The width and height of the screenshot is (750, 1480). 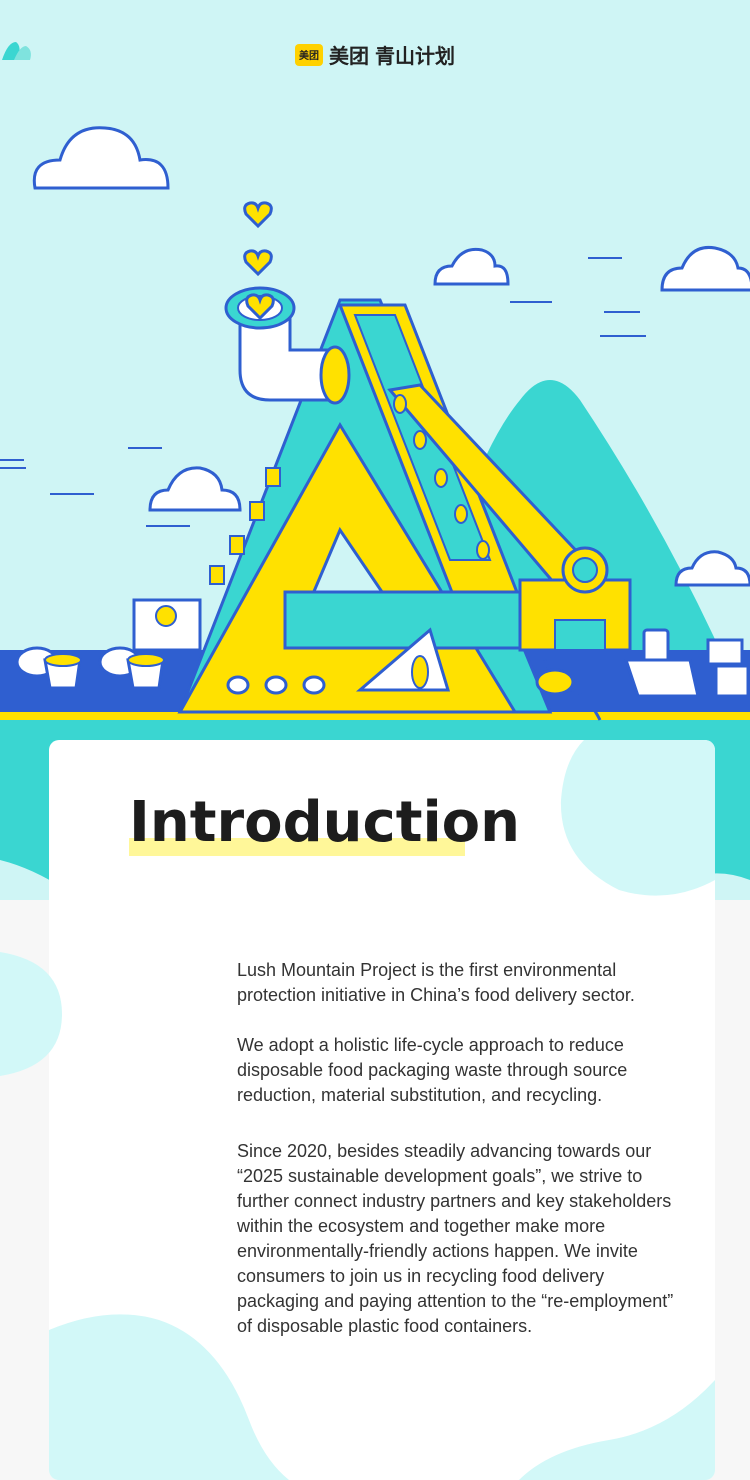 I want to click on page-title: Introduction, so click(x=325, y=822).